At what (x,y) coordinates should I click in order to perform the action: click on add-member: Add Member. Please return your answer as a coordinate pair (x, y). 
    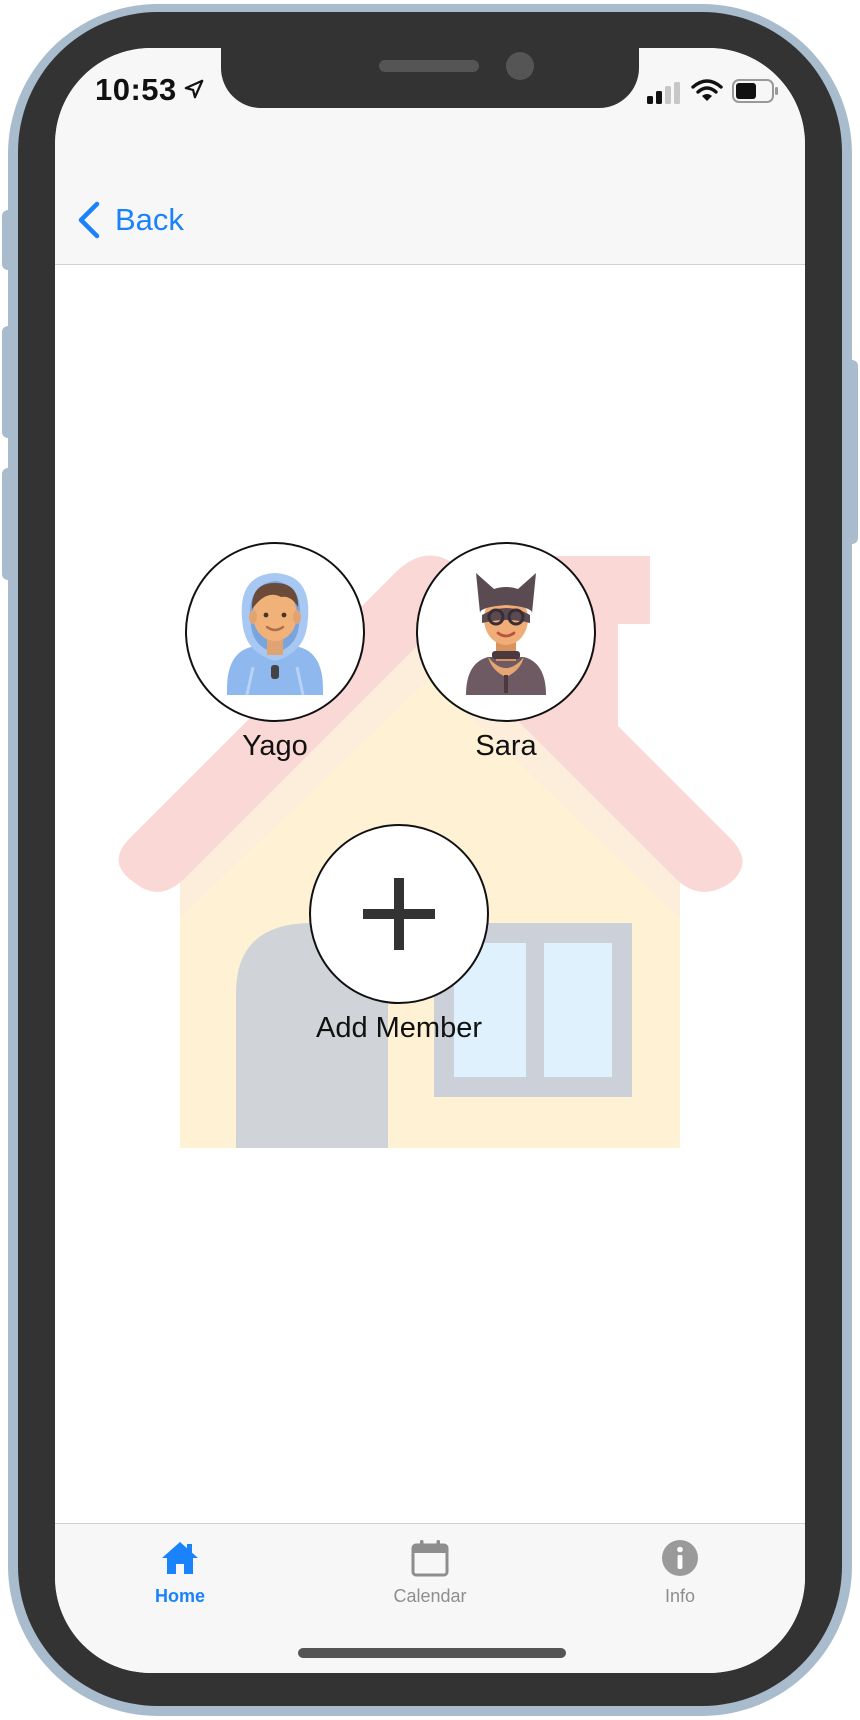
    Looking at the image, I should click on (399, 934).